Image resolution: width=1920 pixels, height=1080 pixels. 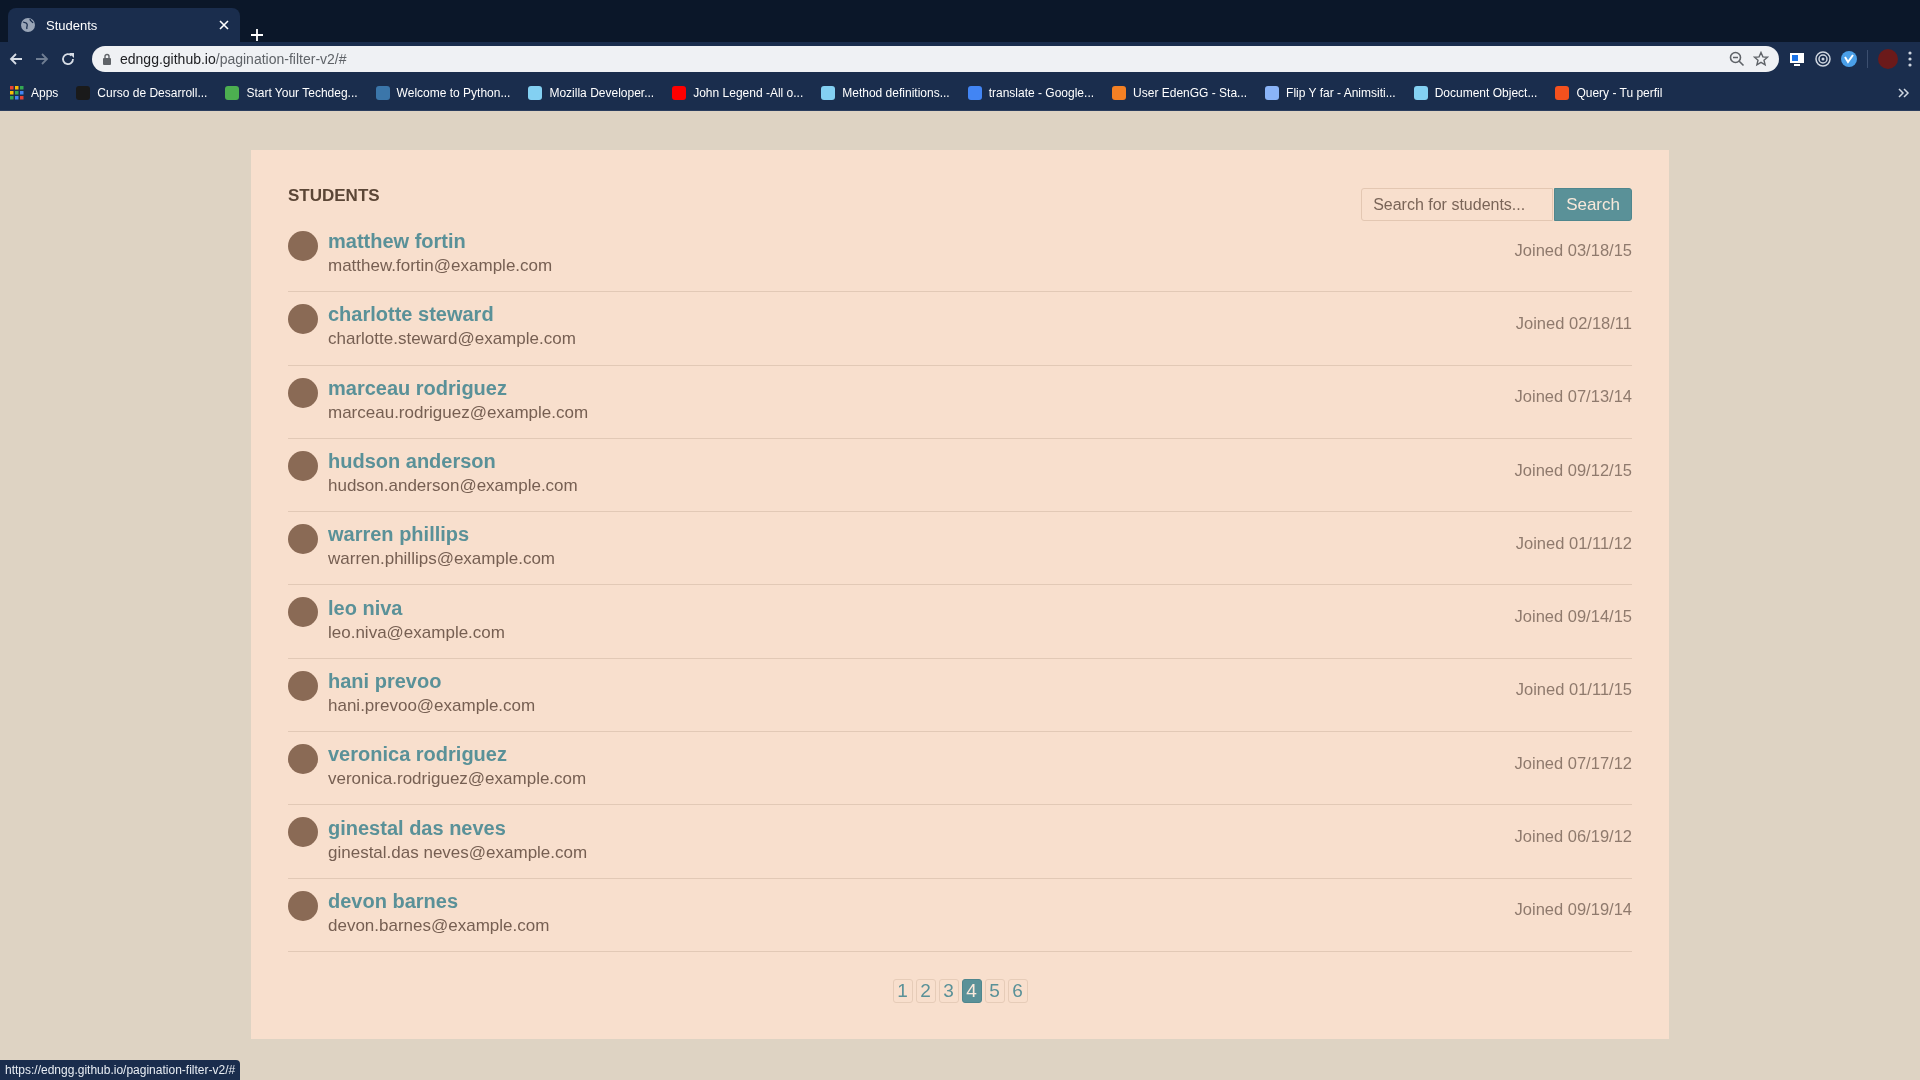 I want to click on monitor-icon, so click(x=1797, y=59).